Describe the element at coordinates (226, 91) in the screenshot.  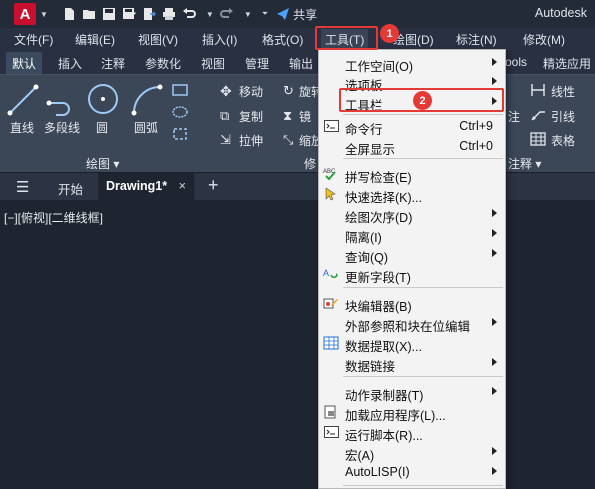
I see `move-icon: ✥` at that location.